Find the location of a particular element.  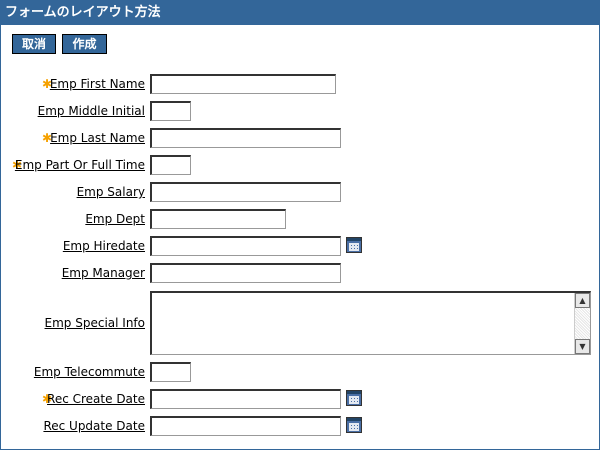

field-label-emp-part-or-full-time: Emp Part Or Full Time is located at coordinates (80, 165).